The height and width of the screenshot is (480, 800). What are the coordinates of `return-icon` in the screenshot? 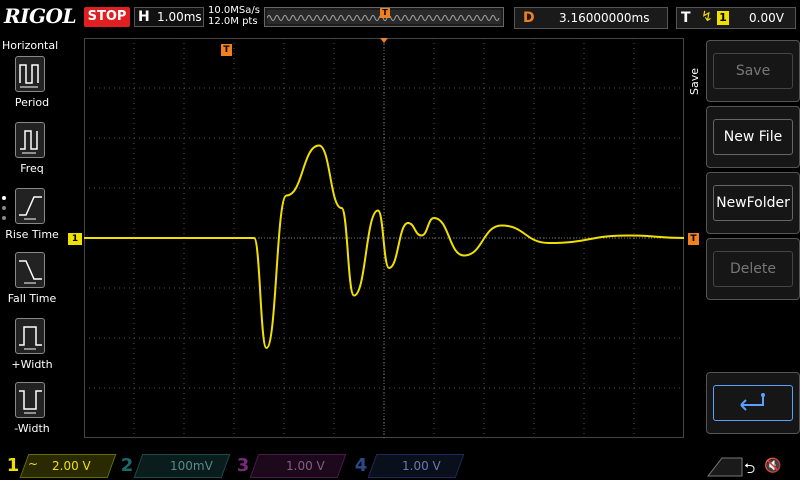 It's located at (753, 403).